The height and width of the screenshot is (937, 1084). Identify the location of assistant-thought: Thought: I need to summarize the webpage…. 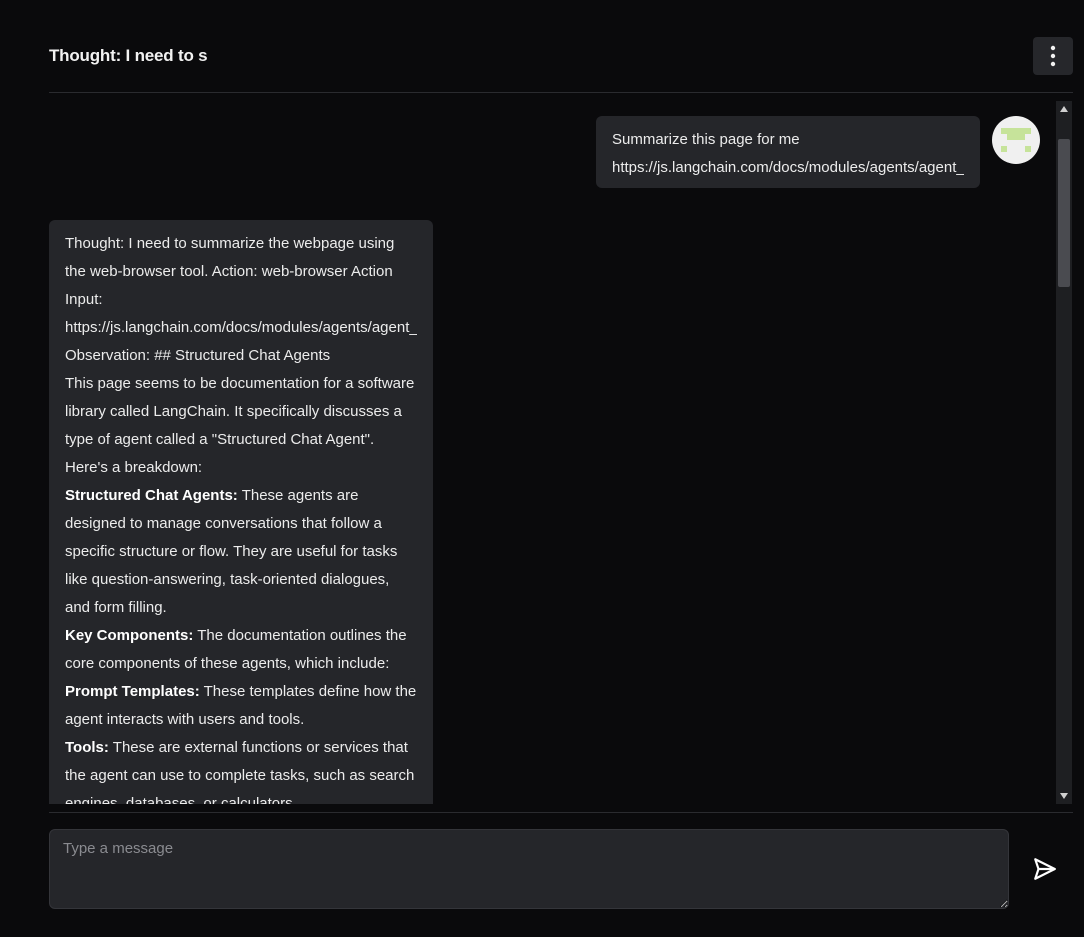
(230, 271).